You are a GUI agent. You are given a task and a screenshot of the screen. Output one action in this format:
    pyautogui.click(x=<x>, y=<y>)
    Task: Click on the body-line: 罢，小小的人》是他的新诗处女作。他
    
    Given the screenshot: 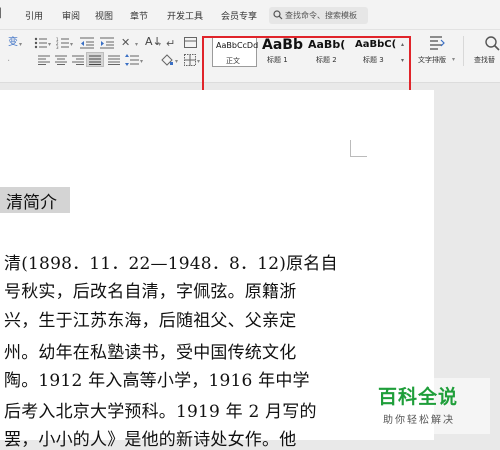 What is the action you would take?
    pyautogui.click(x=150, y=437)
    